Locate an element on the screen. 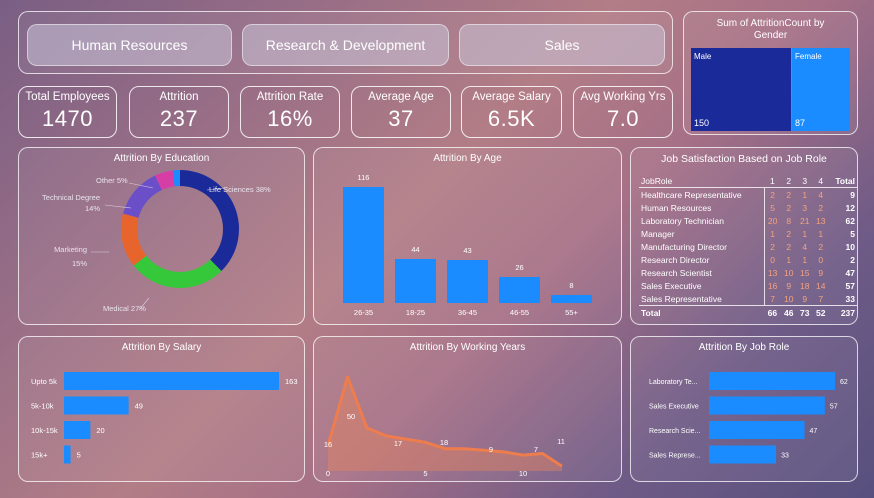 Image resolution: width=874 pixels, height=498 pixels. area-fill is located at coordinates (445, 424).